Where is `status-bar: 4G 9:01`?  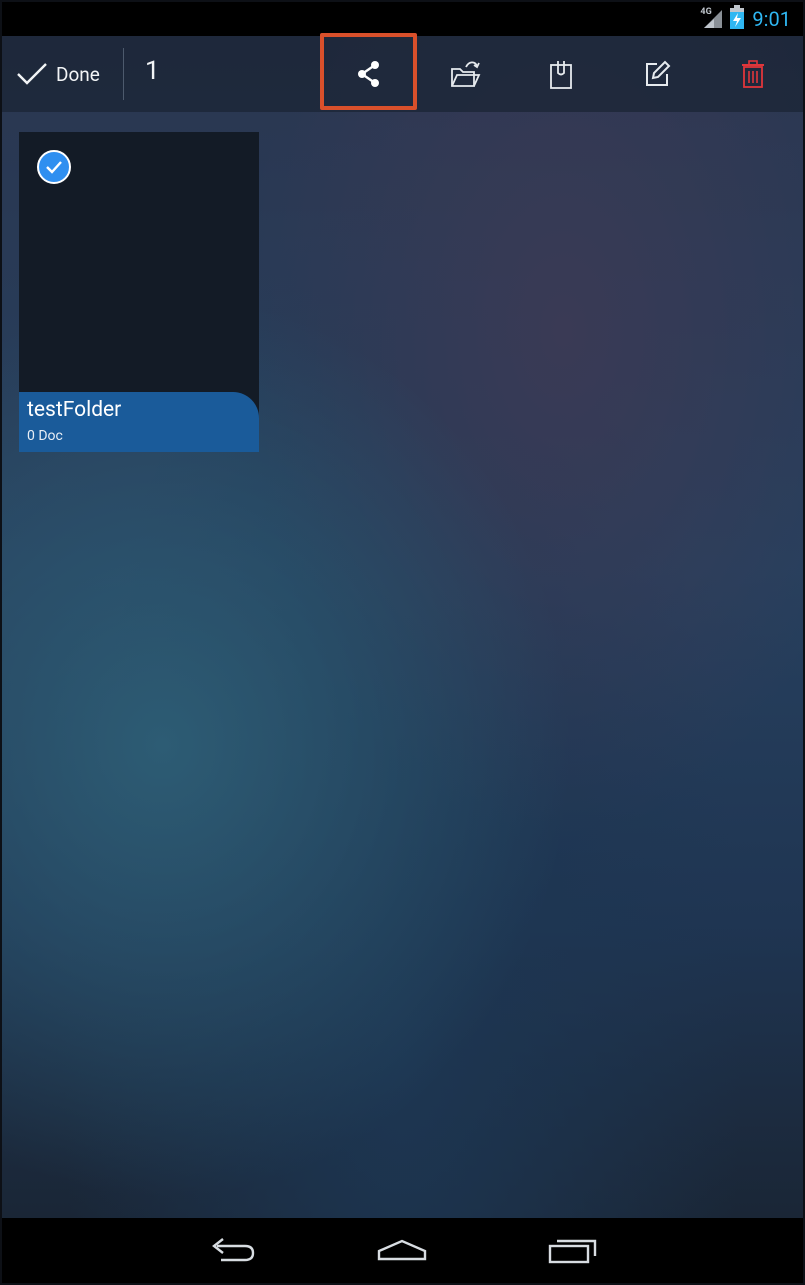 status-bar: 4G 9:01 is located at coordinates (402, 19).